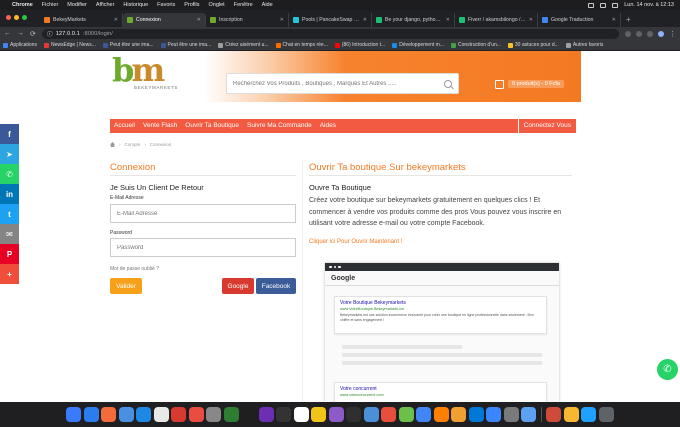  Describe the element at coordinates (546, 126) in the screenshot. I see `nav-item-connectez-vous: Connectez Vous` at that location.